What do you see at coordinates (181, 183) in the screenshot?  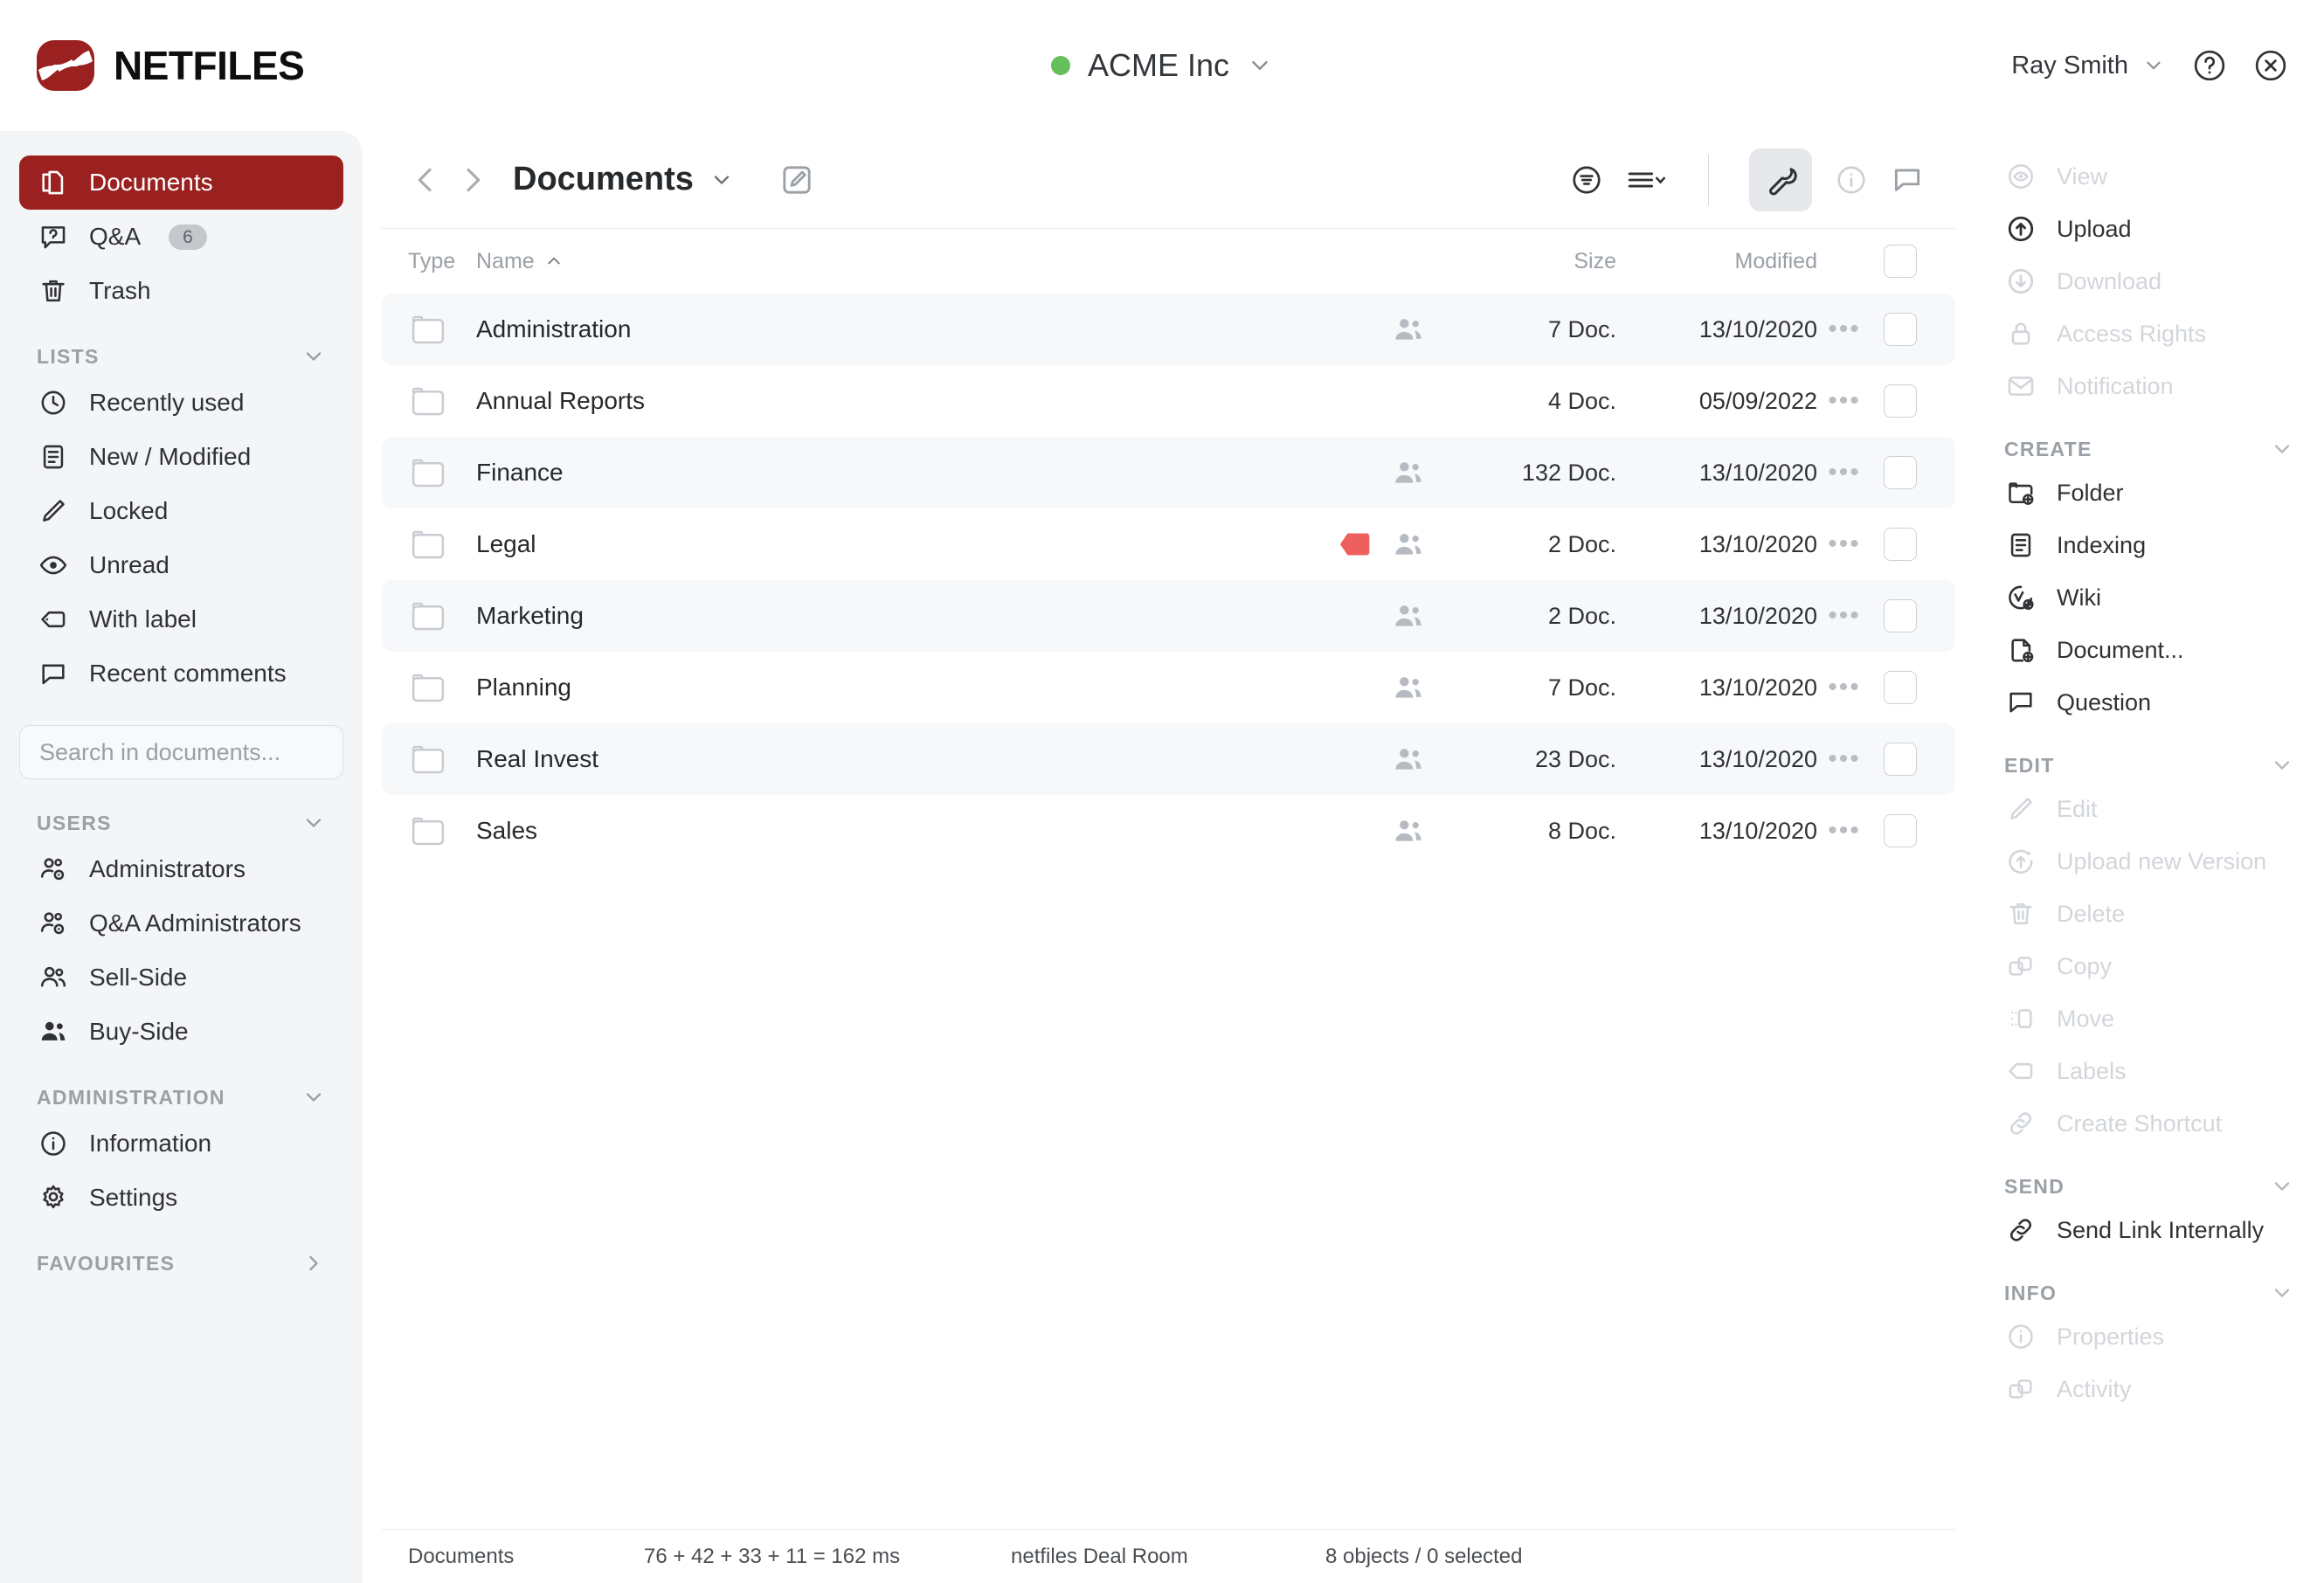 I see `sidebar-item-documents: Documents` at bounding box center [181, 183].